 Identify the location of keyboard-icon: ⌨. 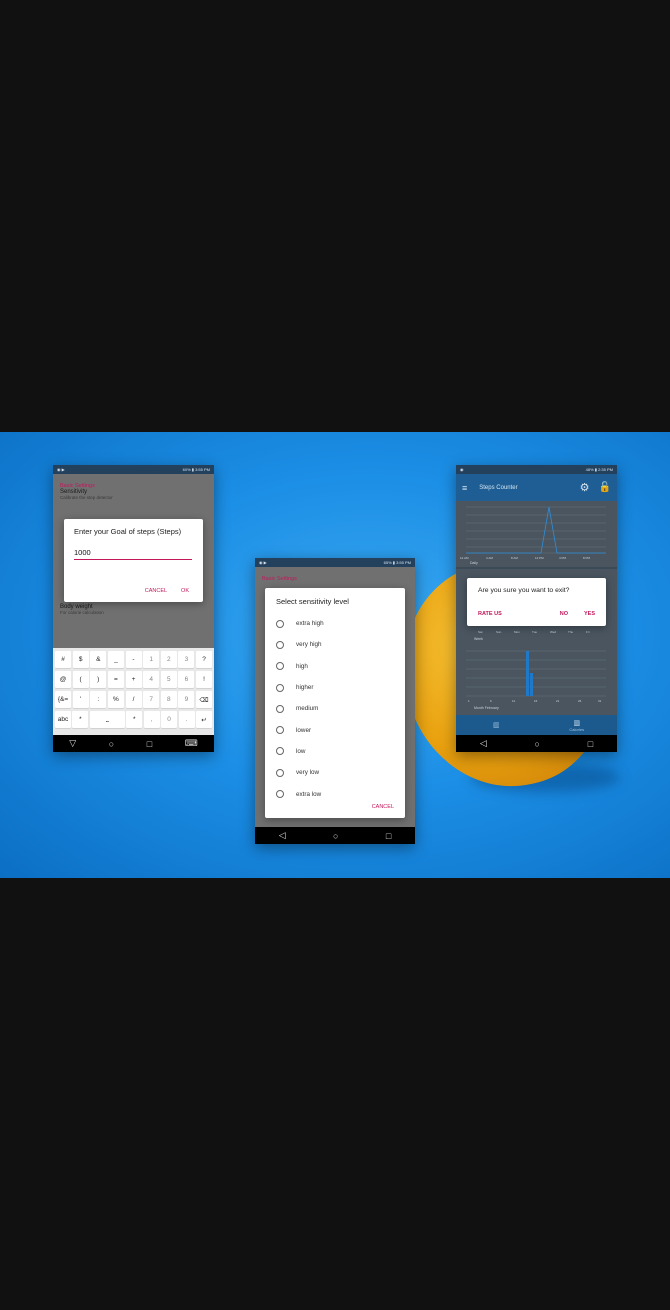
(191, 743).